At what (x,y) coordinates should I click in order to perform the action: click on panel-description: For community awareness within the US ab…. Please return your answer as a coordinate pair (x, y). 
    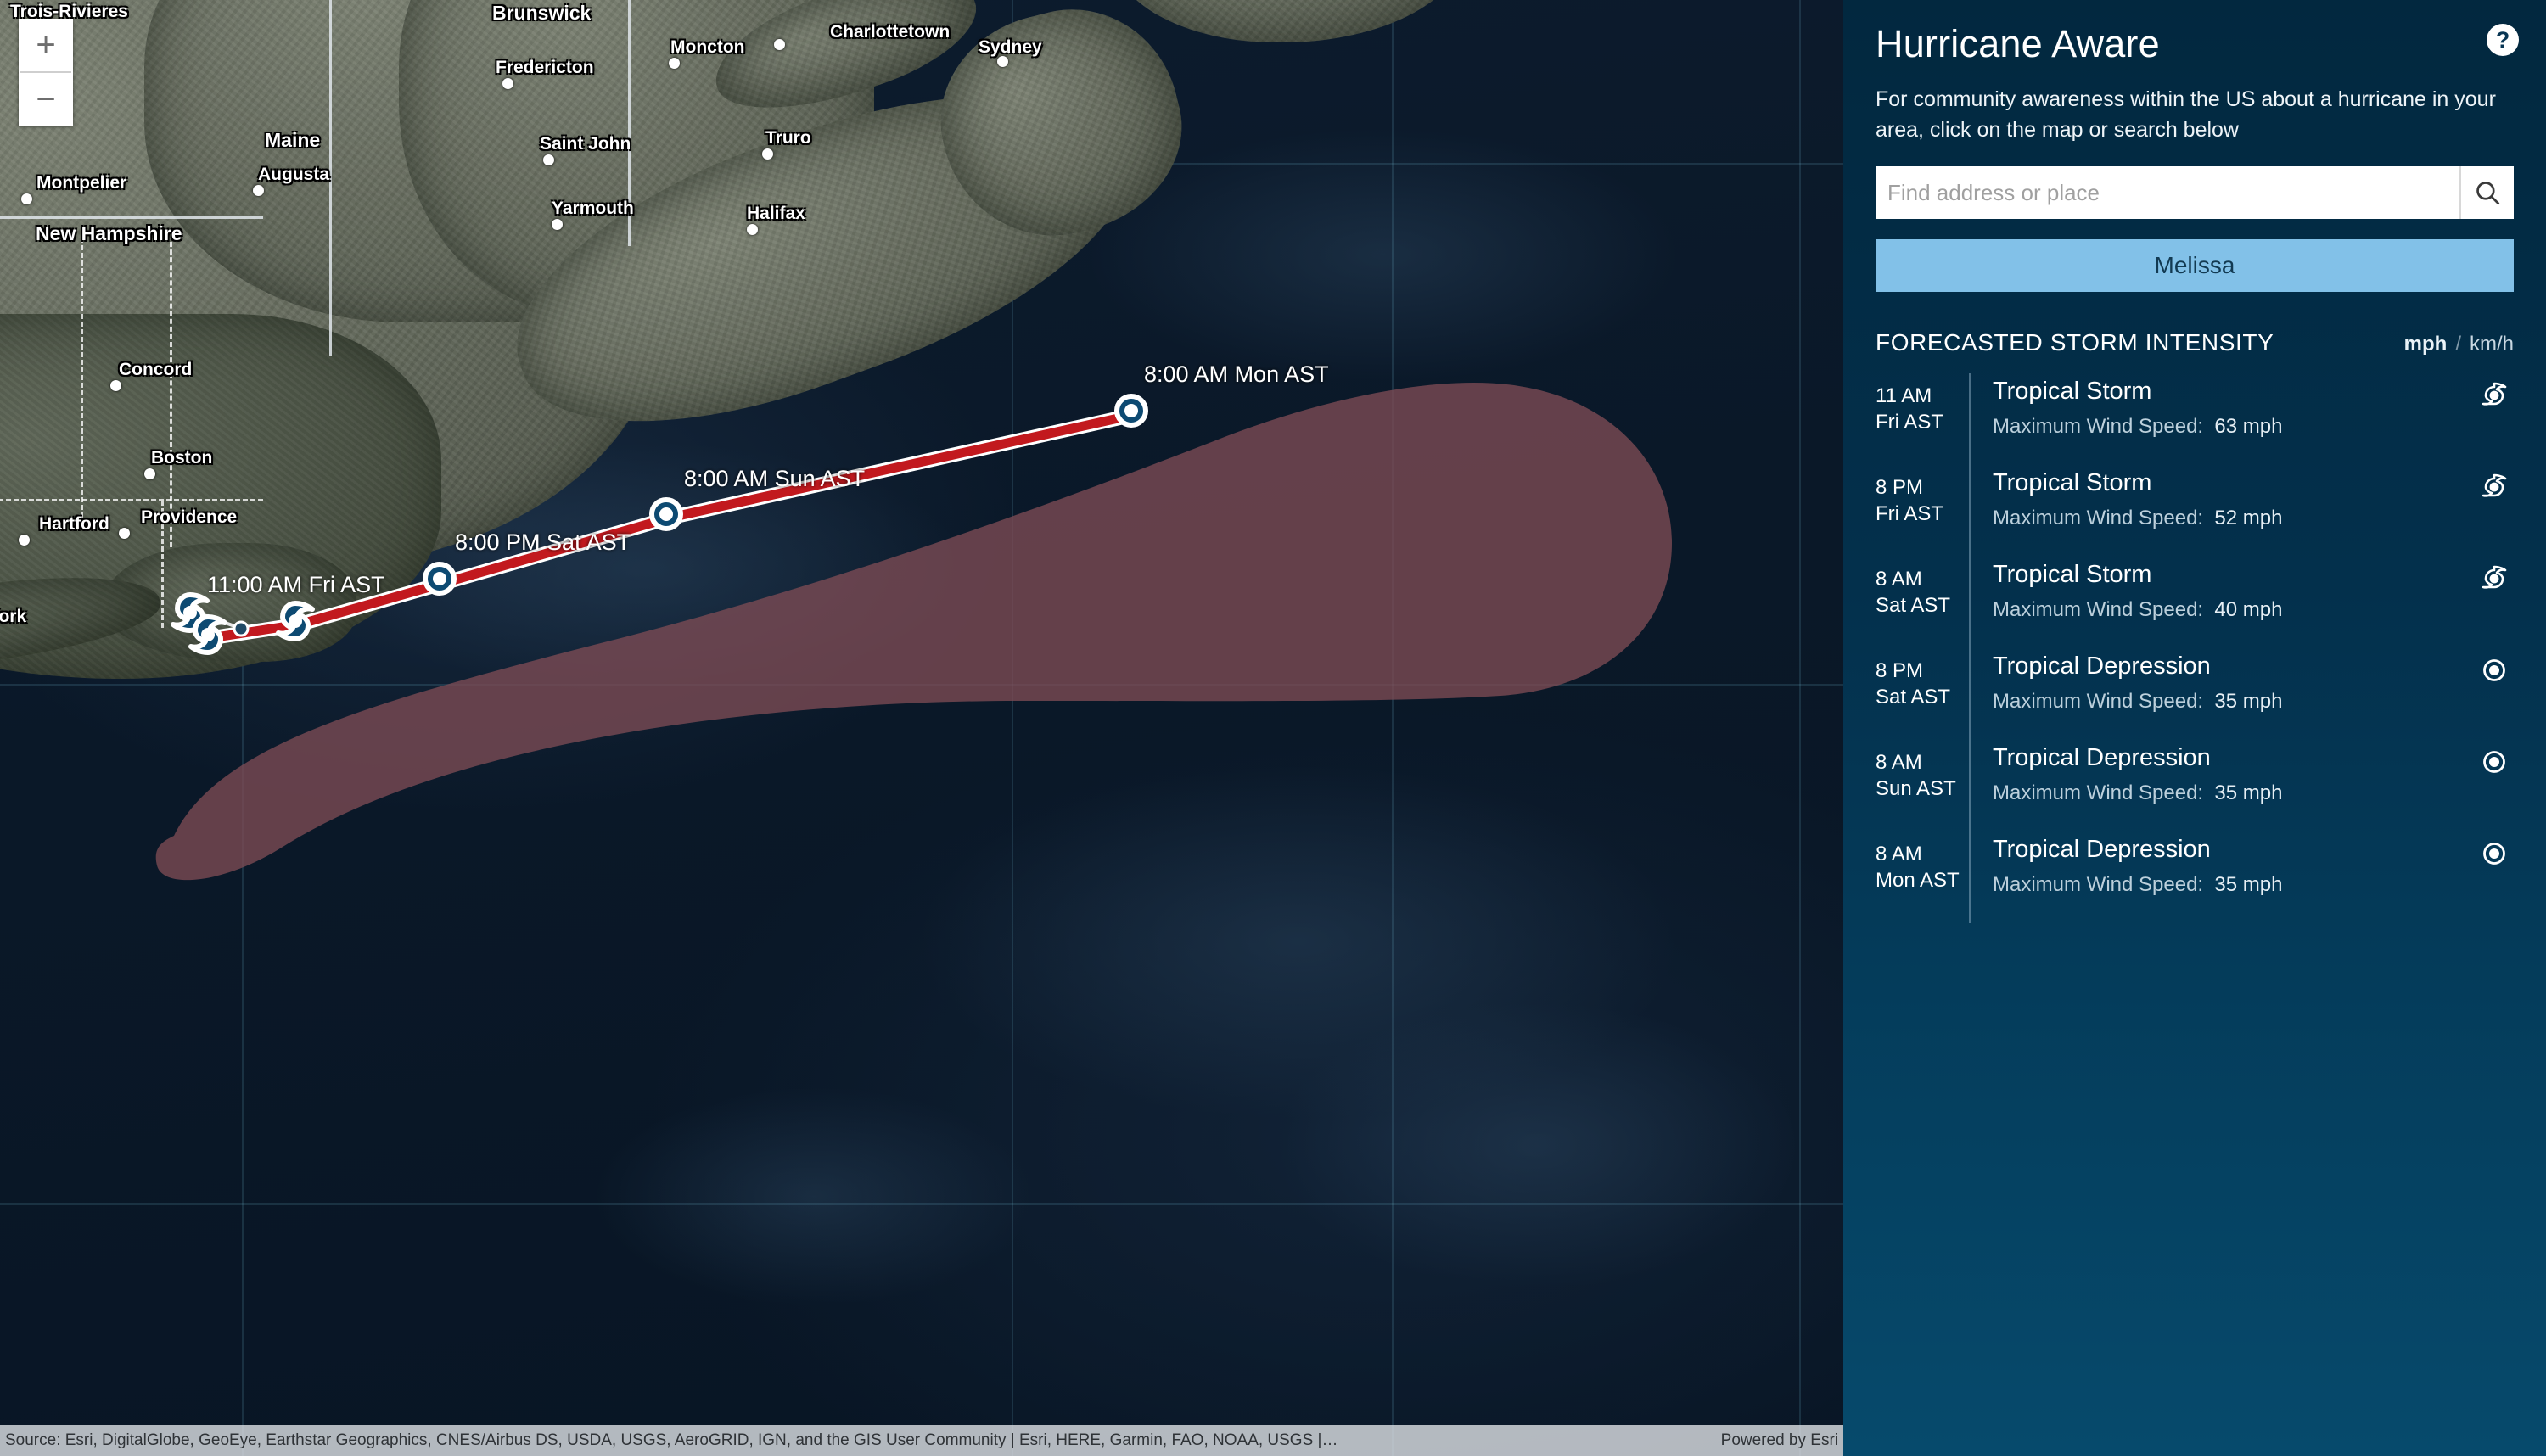
    Looking at the image, I should click on (2186, 115).